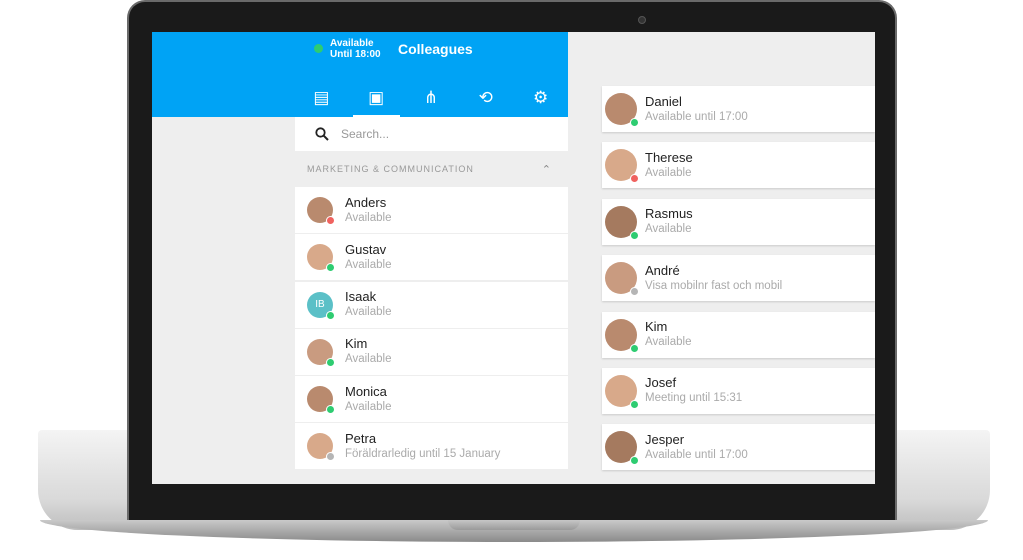 The height and width of the screenshot is (560, 1023). What do you see at coordinates (366, 202) in the screenshot?
I see `contact-name: Anders` at bounding box center [366, 202].